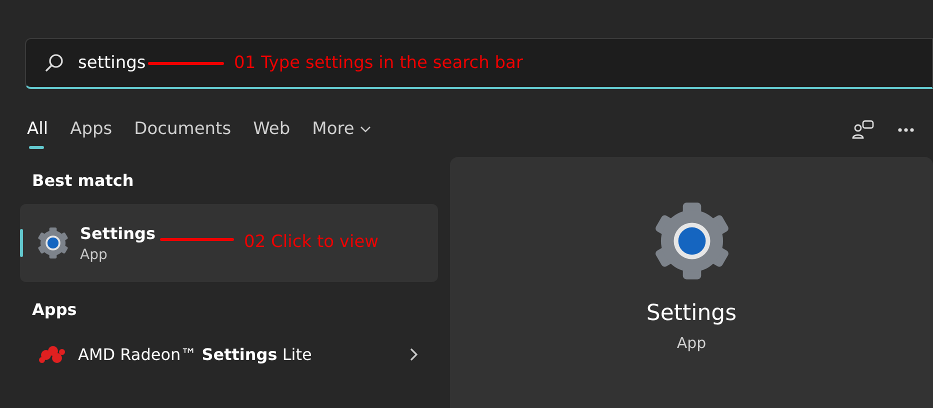 The height and width of the screenshot is (408, 933). Describe the element at coordinates (691, 343) in the screenshot. I see `app-type: App` at that location.